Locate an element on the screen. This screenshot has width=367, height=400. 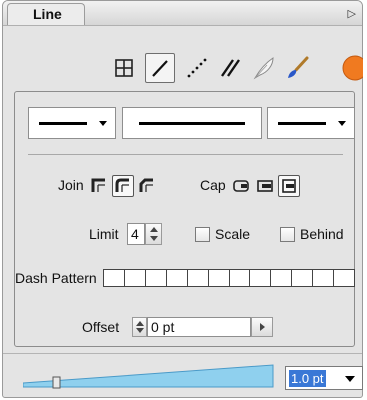
limit-stepper is located at coordinates (153, 234).